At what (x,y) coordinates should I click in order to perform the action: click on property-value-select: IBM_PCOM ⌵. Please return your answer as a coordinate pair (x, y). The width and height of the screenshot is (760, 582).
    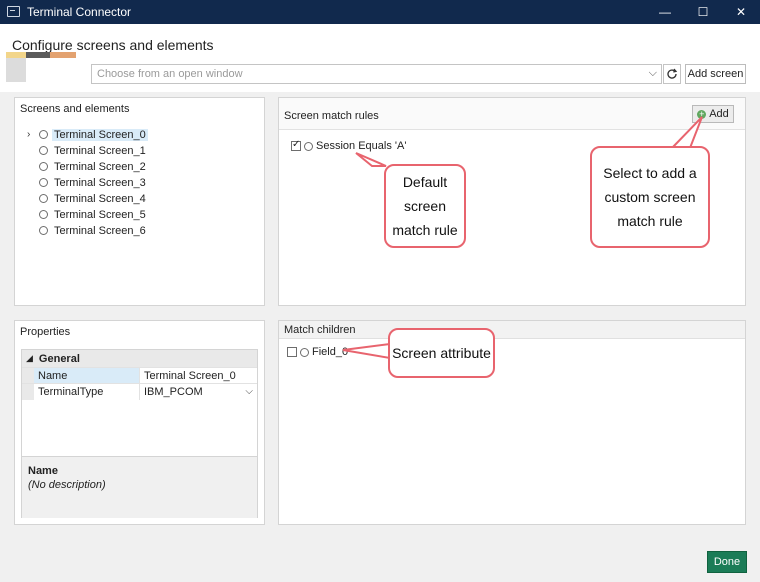
    Looking at the image, I should click on (199, 392).